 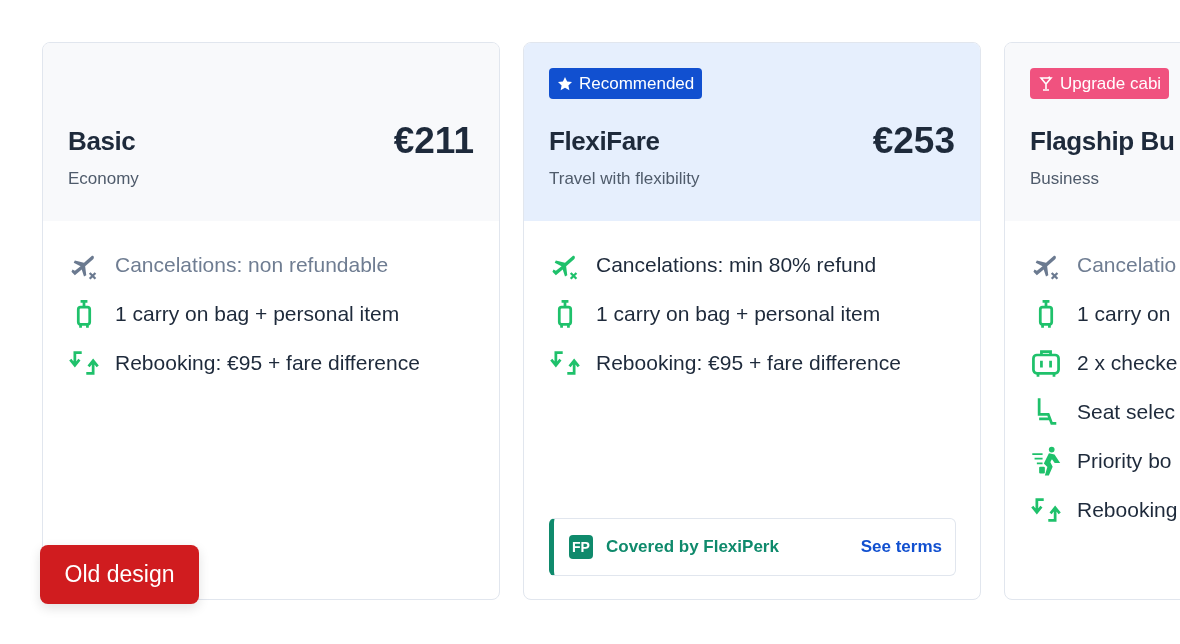 What do you see at coordinates (119, 574) in the screenshot?
I see `old-design-button: Old design` at bounding box center [119, 574].